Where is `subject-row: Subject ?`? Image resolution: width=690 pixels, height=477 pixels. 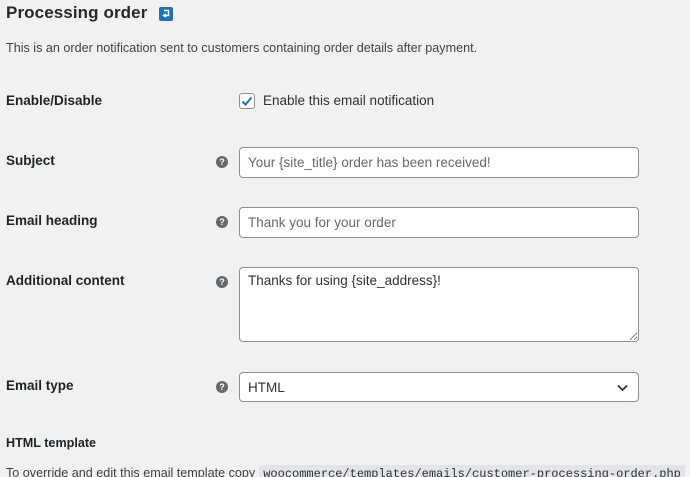
subject-row: Subject ? is located at coordinates (348, 163).